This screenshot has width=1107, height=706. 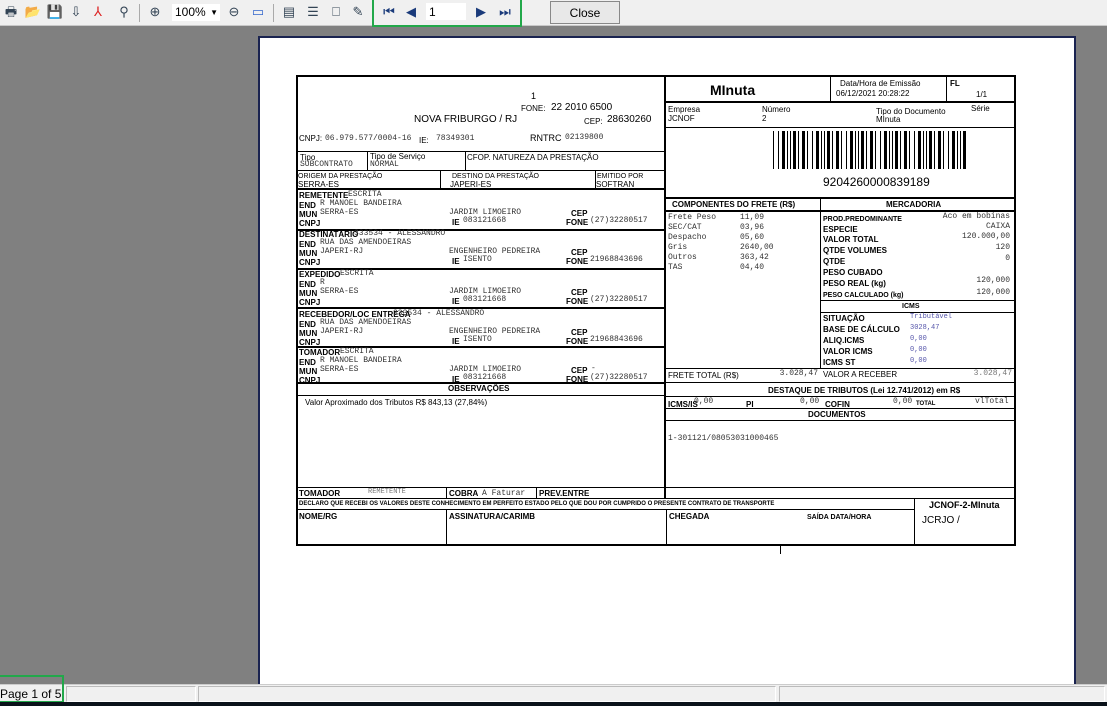 I want to click on next-page-icon: ▶, so click(x=481, y=12).